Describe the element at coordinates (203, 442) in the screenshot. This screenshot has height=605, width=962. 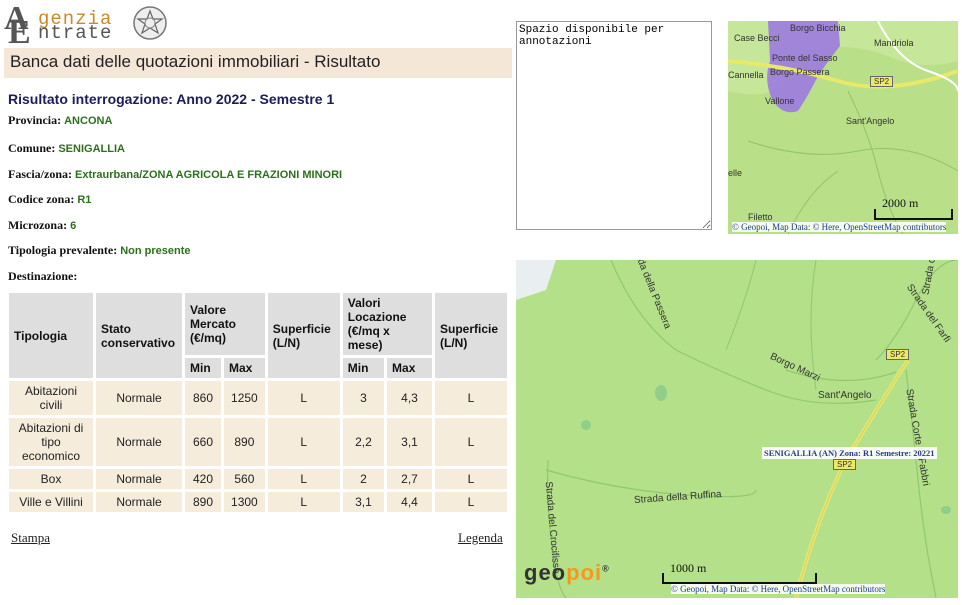
I see `cell-vm-min: 660` at that location.